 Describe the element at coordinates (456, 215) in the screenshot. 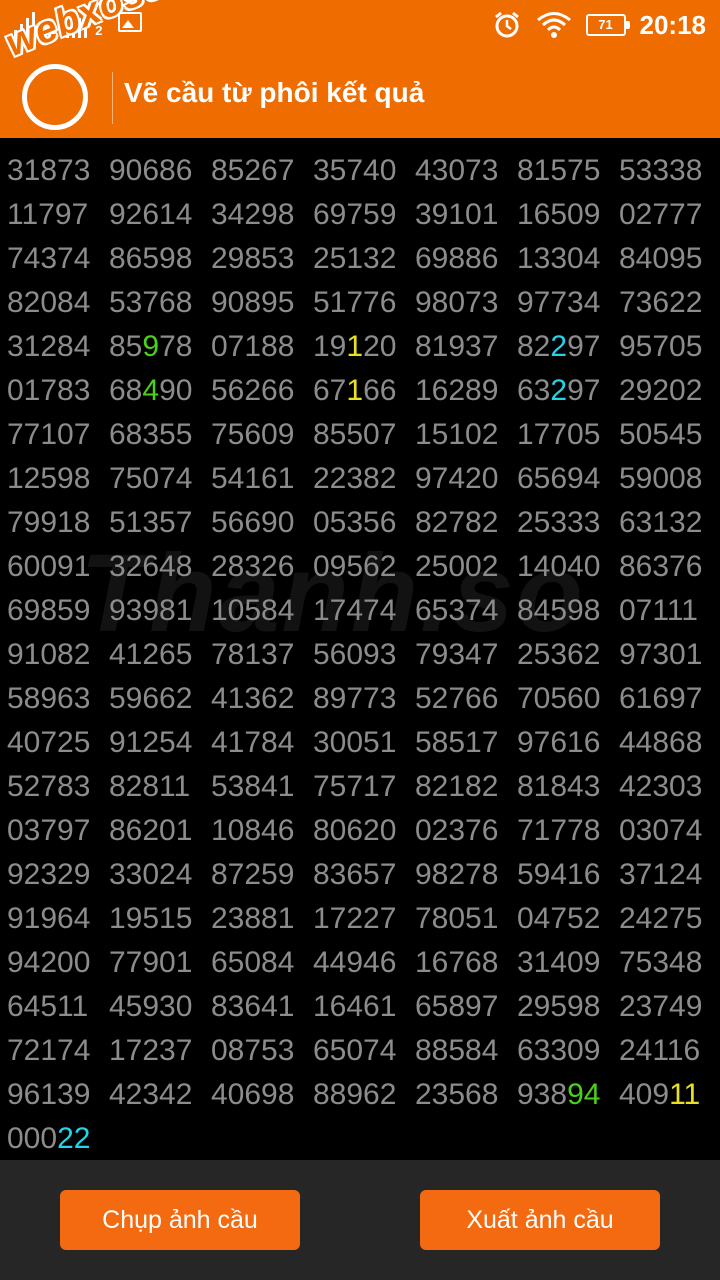

I see `result-number: 39101` at that location.